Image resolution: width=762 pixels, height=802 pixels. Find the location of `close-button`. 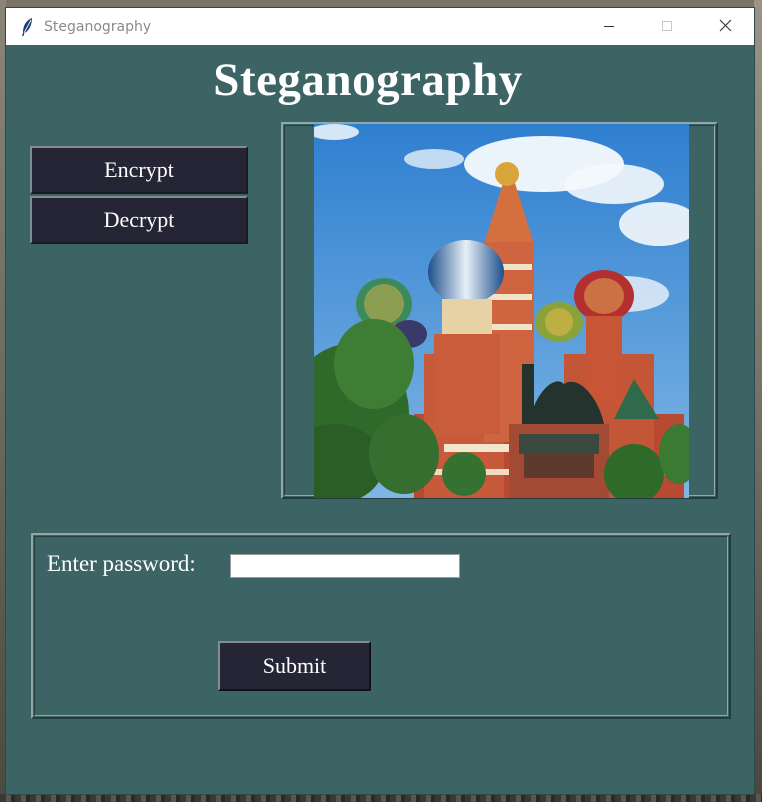

close-button is located at coordinates (725, 26).